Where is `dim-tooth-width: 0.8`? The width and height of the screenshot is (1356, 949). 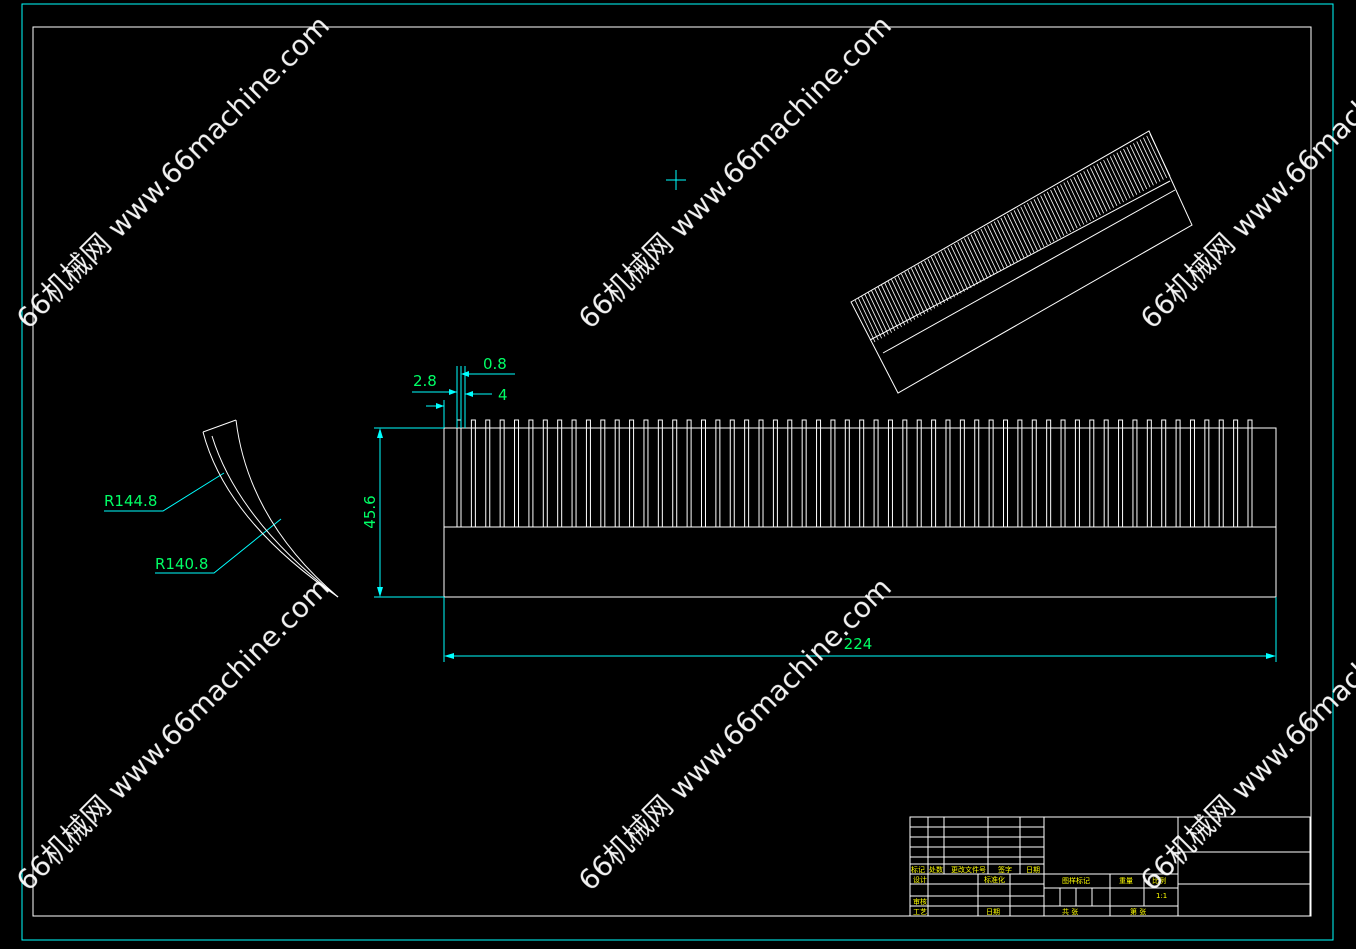
dim-tooth-width: 0.8 is located at coordinates (495, 364).